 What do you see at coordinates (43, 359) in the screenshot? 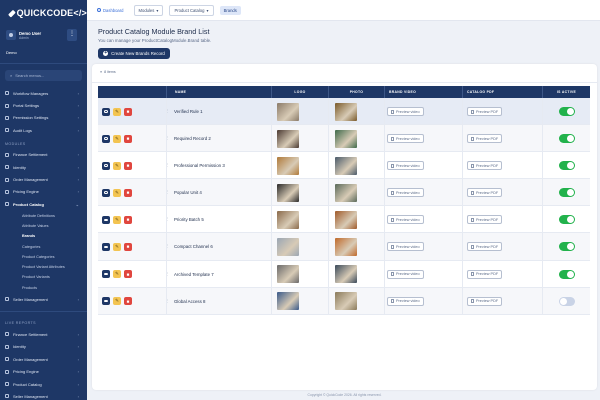
I see `sidebar-item-live-order-management: Order Management ›` at bounding box center [43, 359].